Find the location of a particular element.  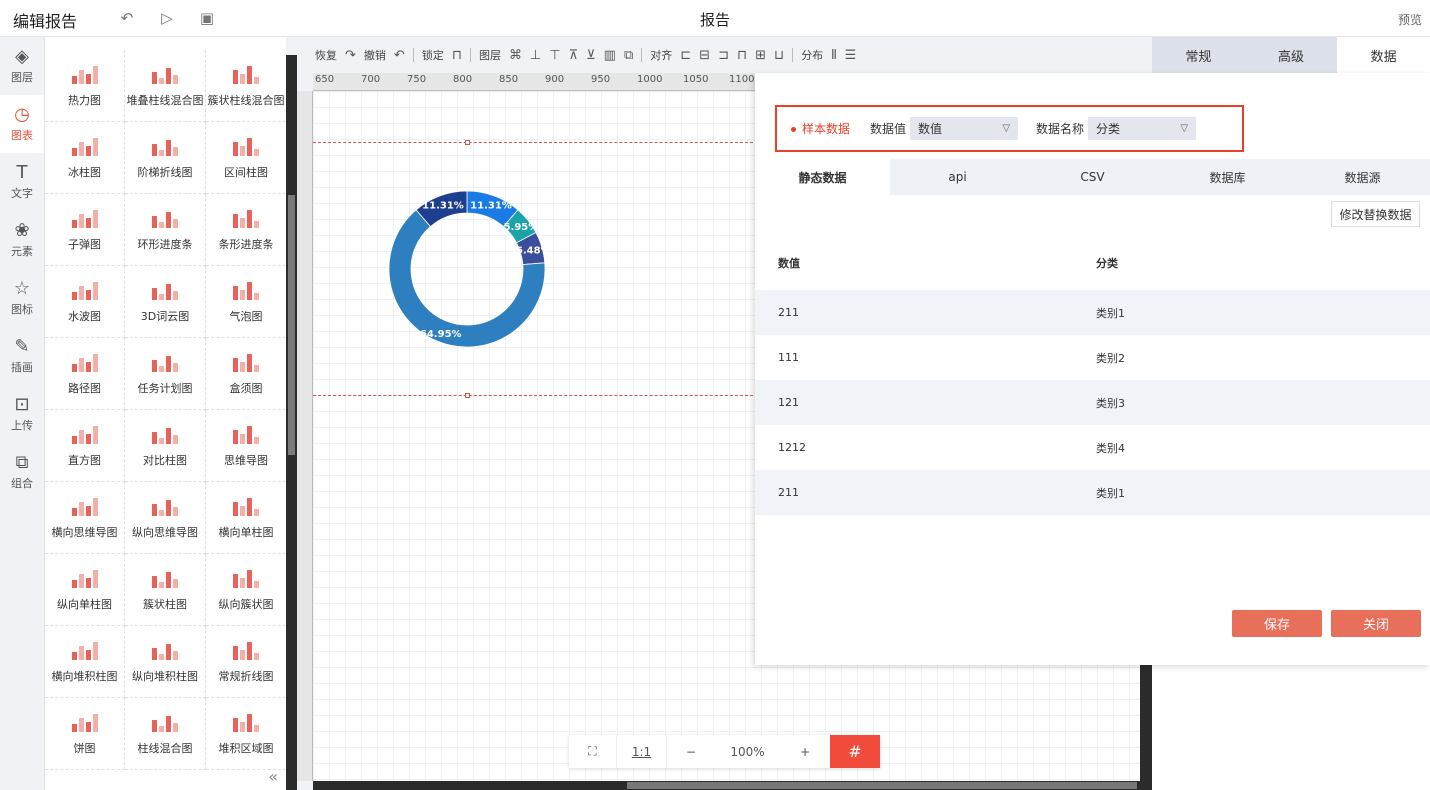

distribute-v-icon: ☰ is located at coordinates (851, 55).